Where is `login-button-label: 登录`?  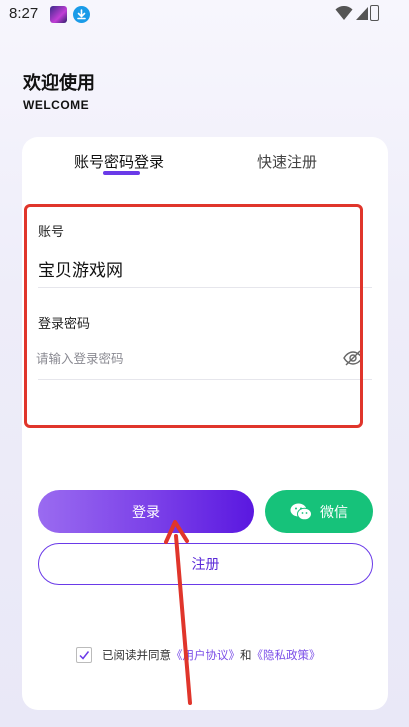
login-button-label: 登录 is located at coordinates (146, 512).